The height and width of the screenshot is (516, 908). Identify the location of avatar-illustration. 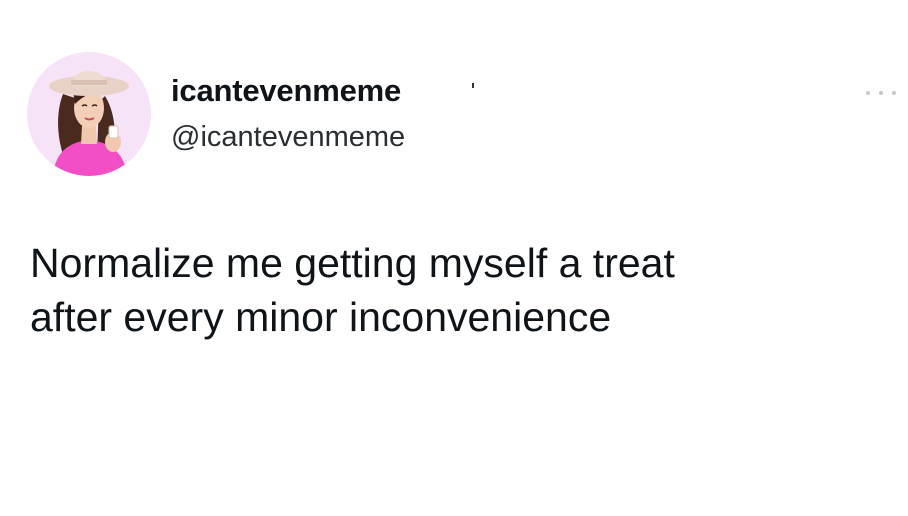
(89, 114).